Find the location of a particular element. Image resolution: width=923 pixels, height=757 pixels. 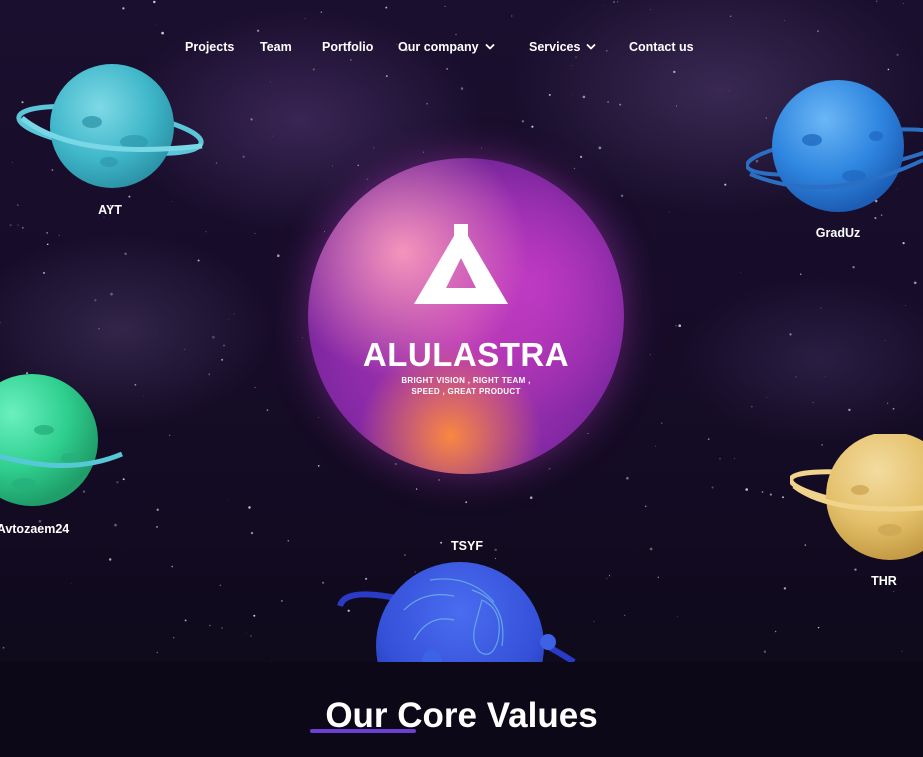

nav-portfolio: Portfolio is located at coordinates (347, 47).